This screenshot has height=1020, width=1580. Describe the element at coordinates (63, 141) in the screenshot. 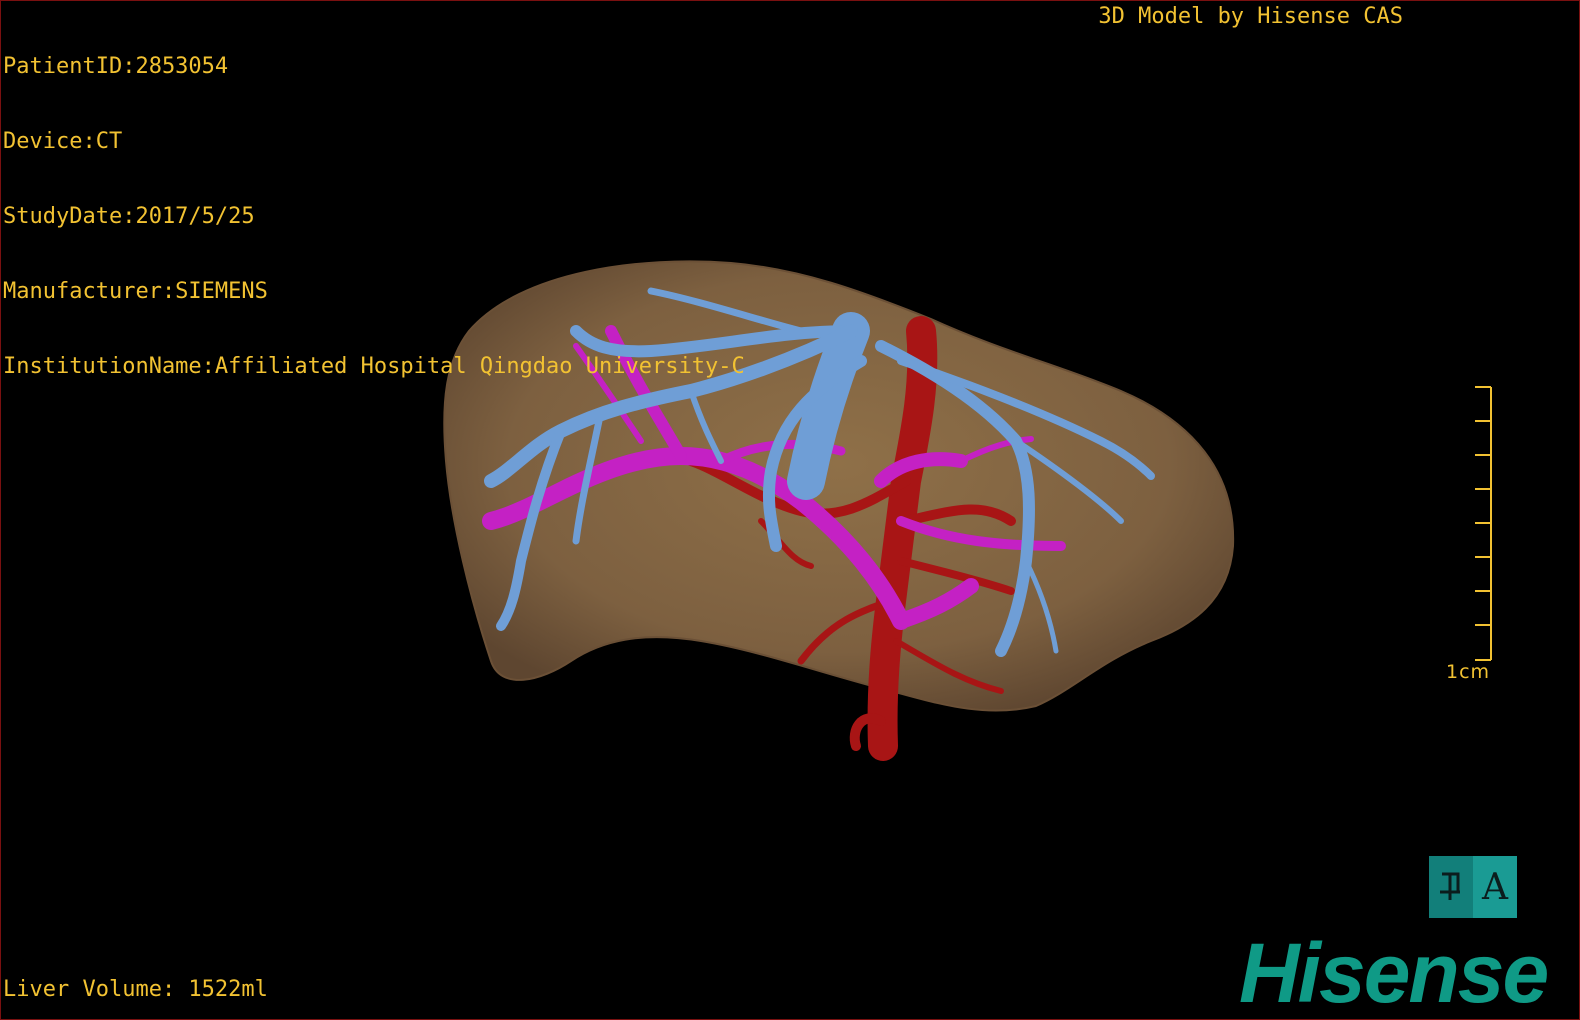

I see `device: Device:CT` at that location.